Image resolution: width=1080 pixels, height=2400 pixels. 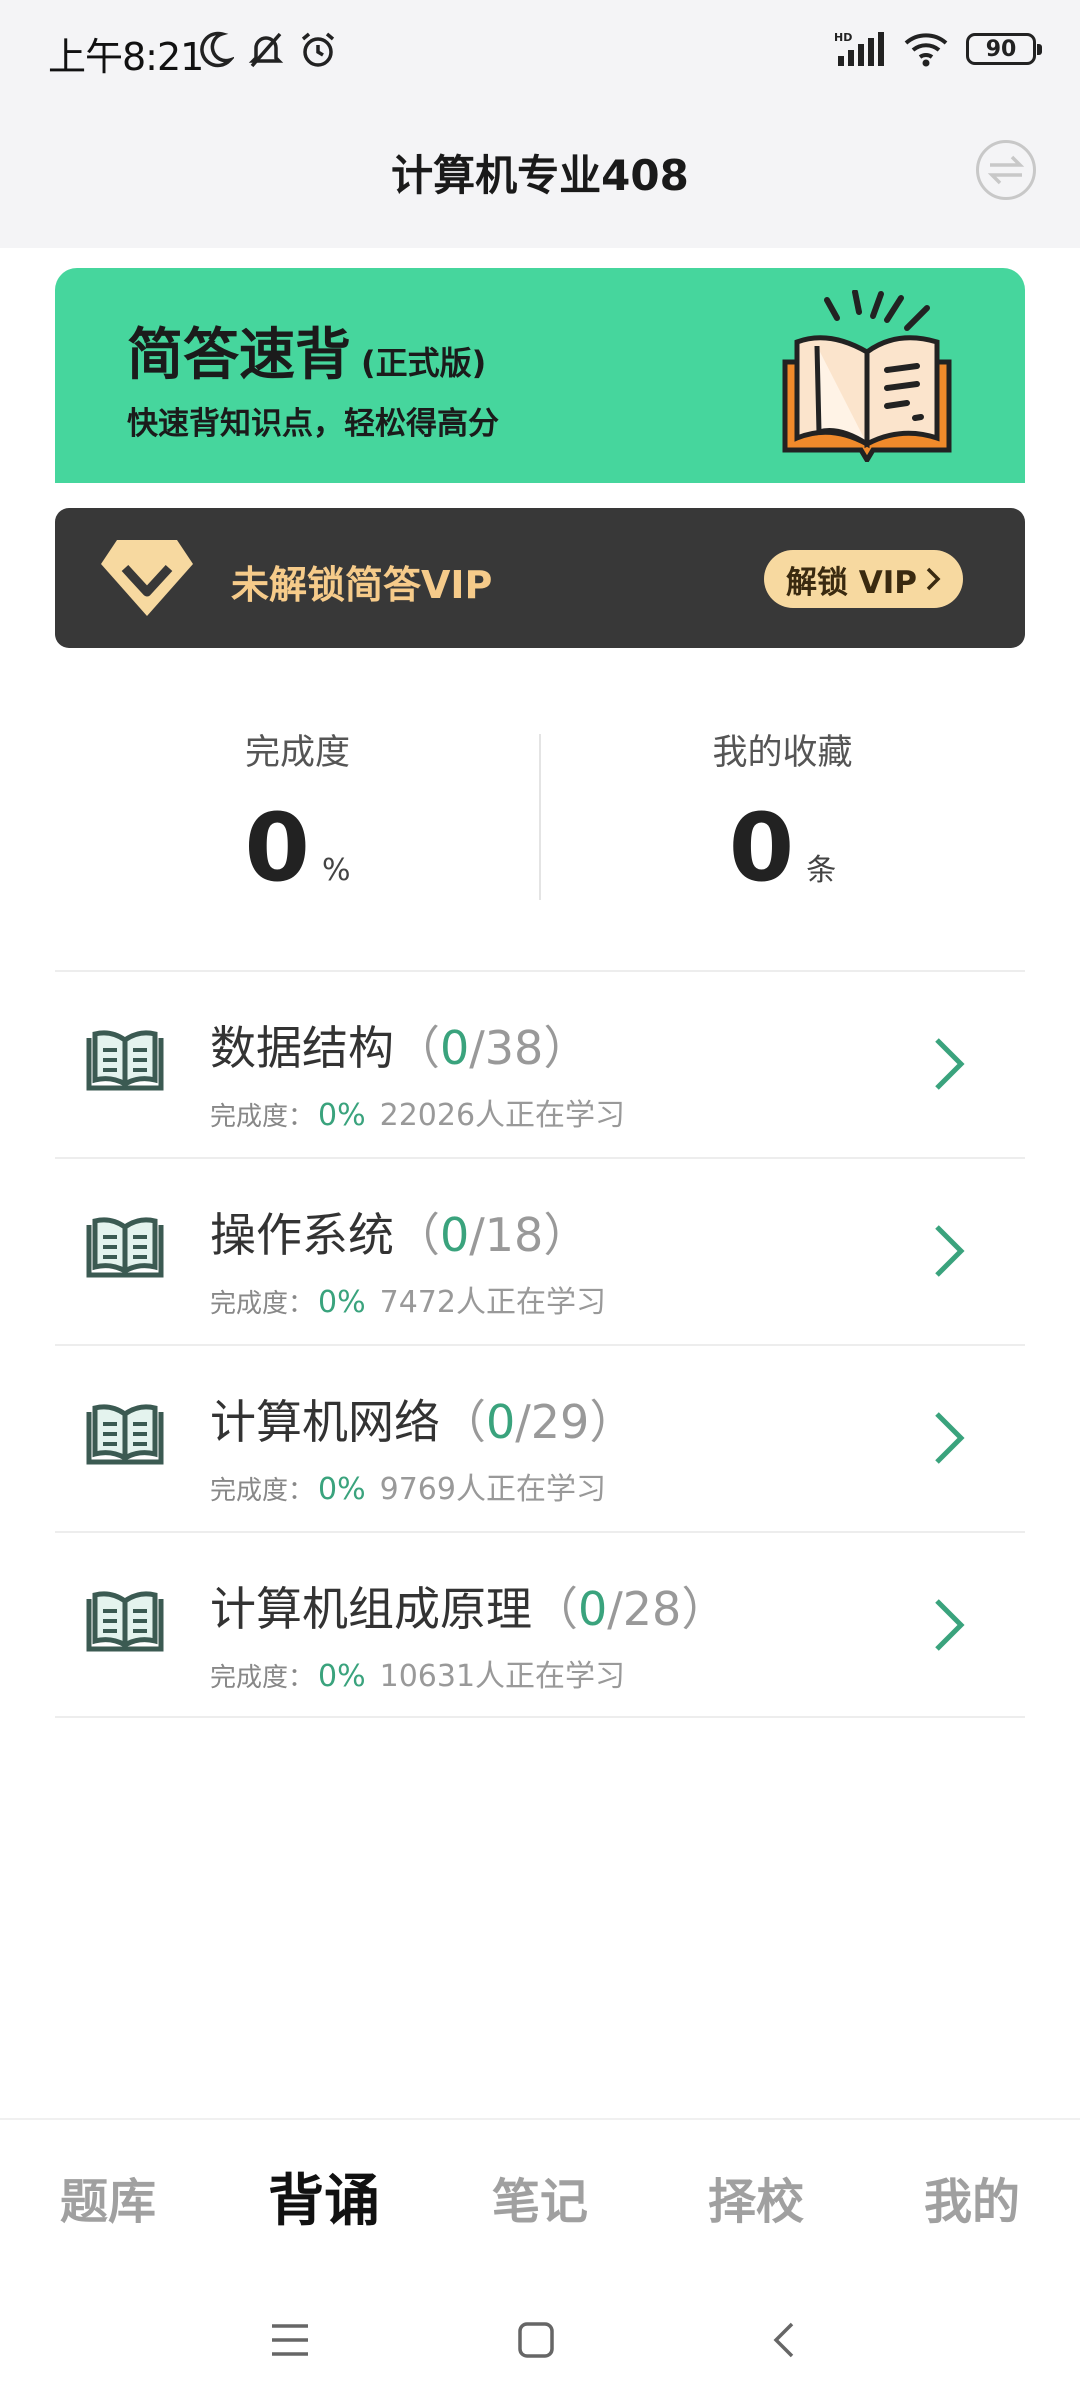 What do you see at coordinates (782, 849) in the screenshot?
I see `favorites-value-line: 0条` at bounding box center [782, 849].